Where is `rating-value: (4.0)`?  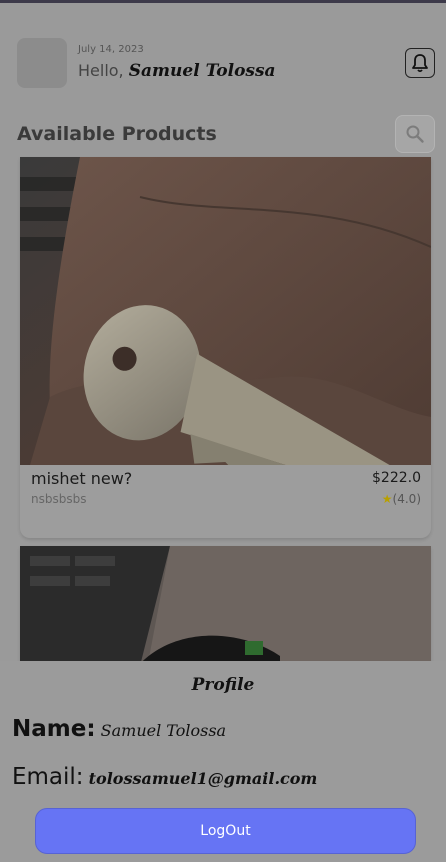
rating-value: (4.0) is located at coordinates (406, 499).